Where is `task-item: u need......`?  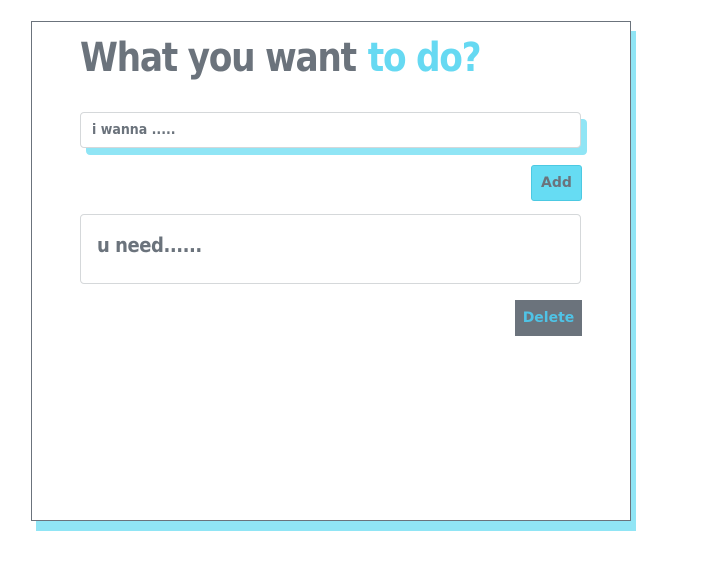
task-item: u need...... is located at coordinates (330, 249).